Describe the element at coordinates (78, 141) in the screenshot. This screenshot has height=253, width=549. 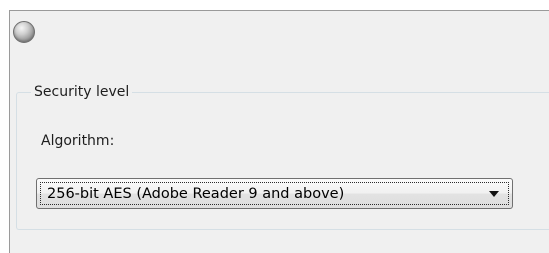
I see `algorithm-label: Algorithm:` at that location.